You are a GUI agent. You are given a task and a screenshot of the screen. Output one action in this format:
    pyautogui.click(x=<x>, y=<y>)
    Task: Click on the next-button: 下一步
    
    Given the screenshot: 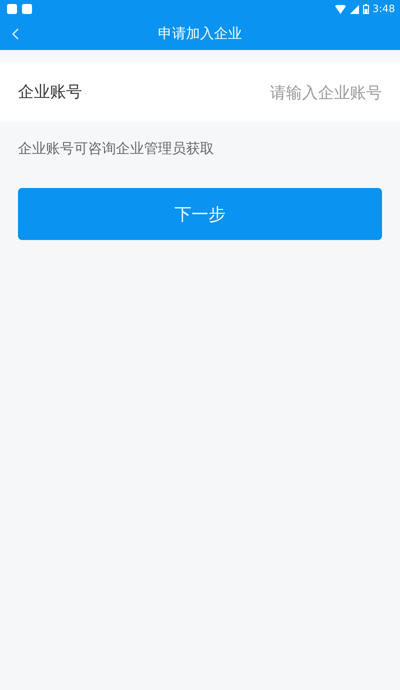 What is the action you would take?
    pyautogui.click(x=200, y=214)
    